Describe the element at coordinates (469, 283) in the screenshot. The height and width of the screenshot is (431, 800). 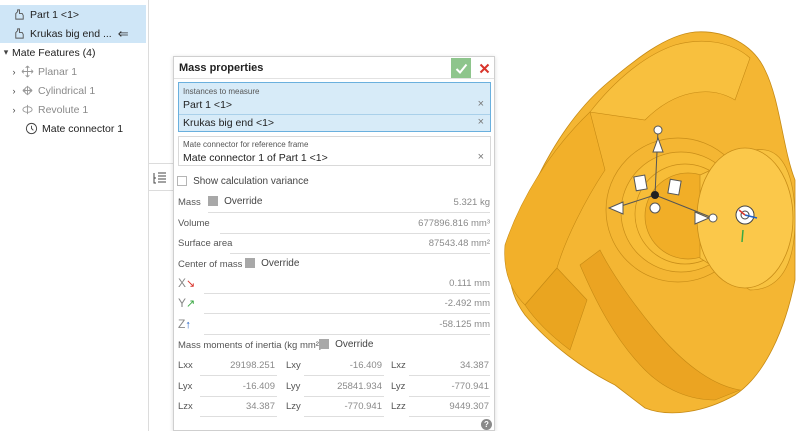
I see `com-x-value: 0.111 mm` at that location.